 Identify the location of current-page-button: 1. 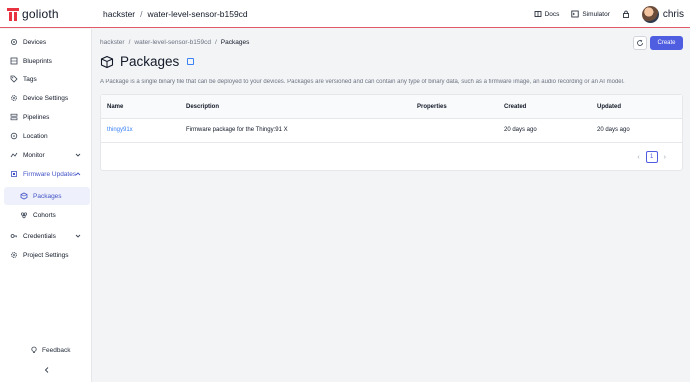
(651, 157).